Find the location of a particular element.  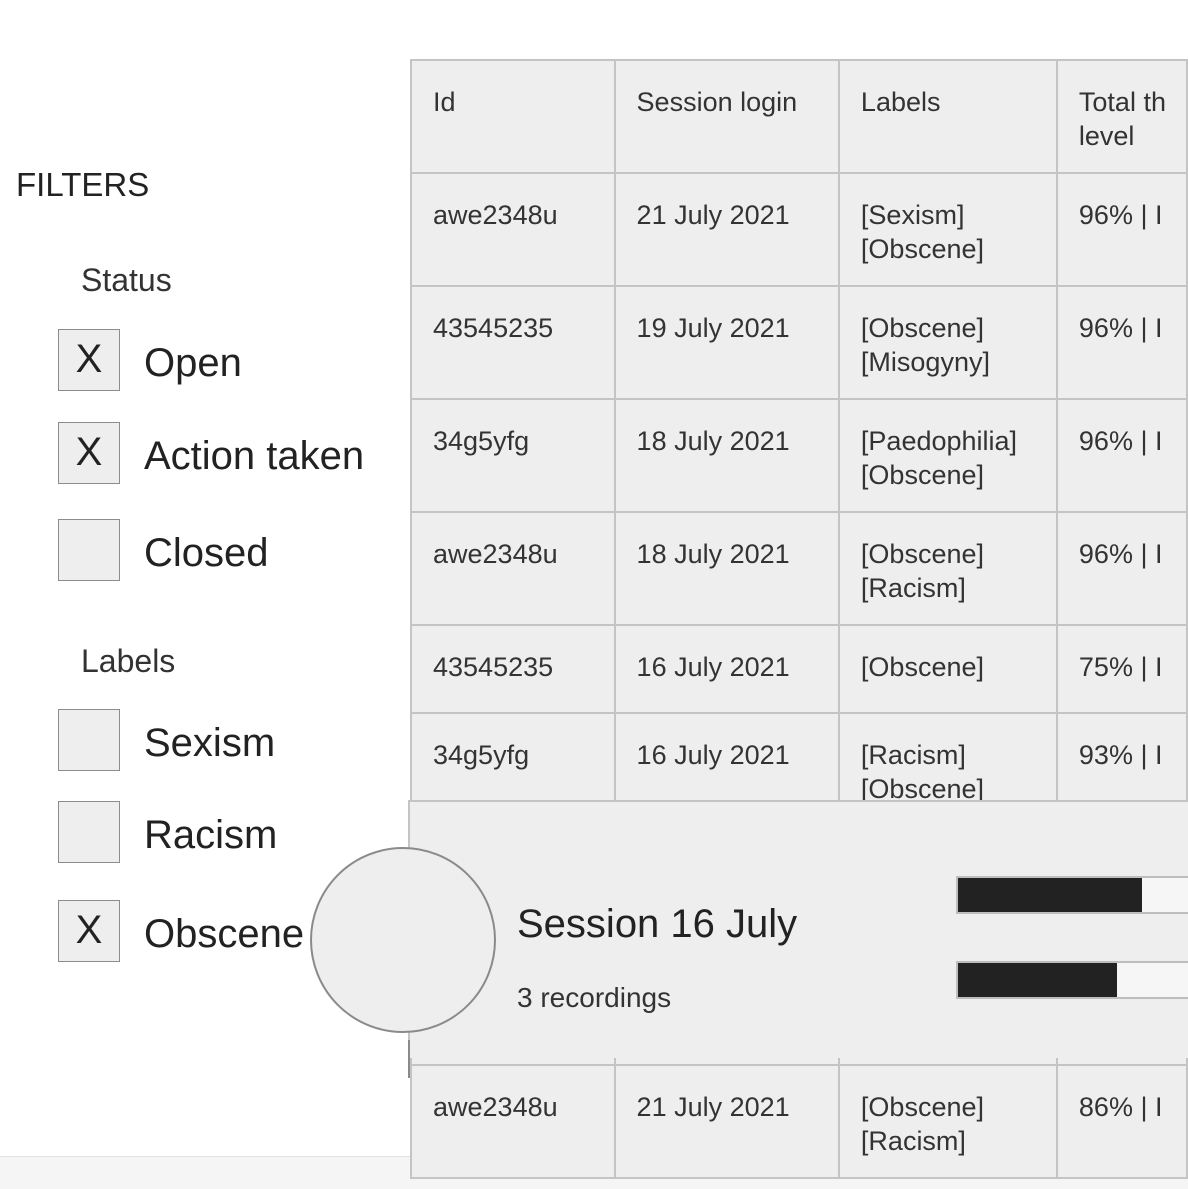

table-header-row: Id Session login Labels Total th level is located at coordinates (799, 116).